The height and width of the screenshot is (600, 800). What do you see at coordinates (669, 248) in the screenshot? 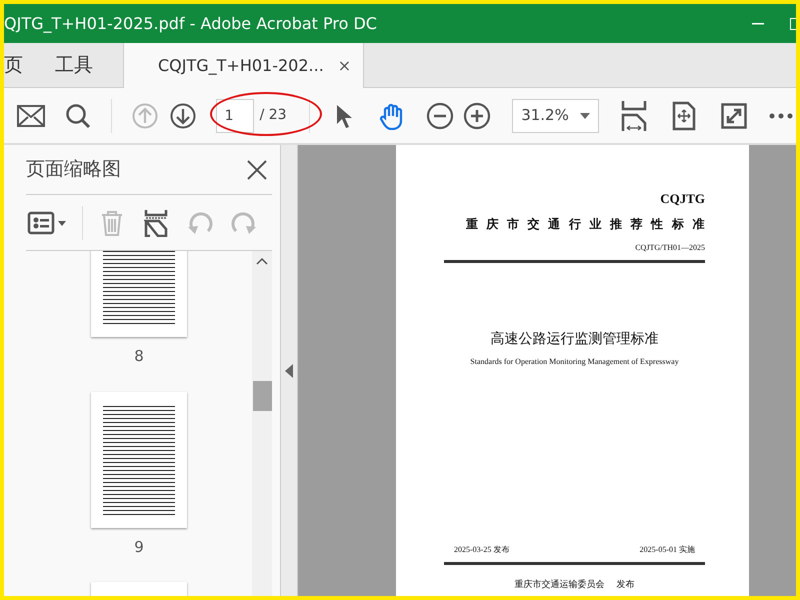
I see `document-number: CQJTG/TH01—2025` at bounding box center [669, 248].